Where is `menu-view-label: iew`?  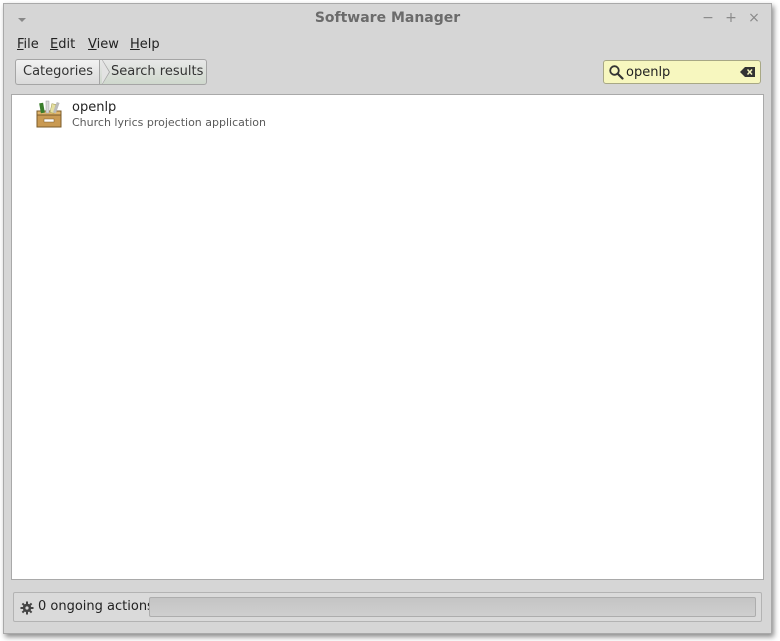
menu-view-label: iew is located at coordinates (107, 44).